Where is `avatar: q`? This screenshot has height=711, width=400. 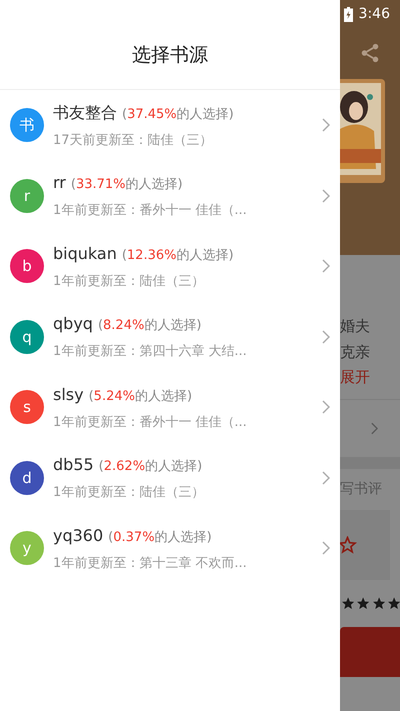
avatar: q is located at coordinates (27, 337).